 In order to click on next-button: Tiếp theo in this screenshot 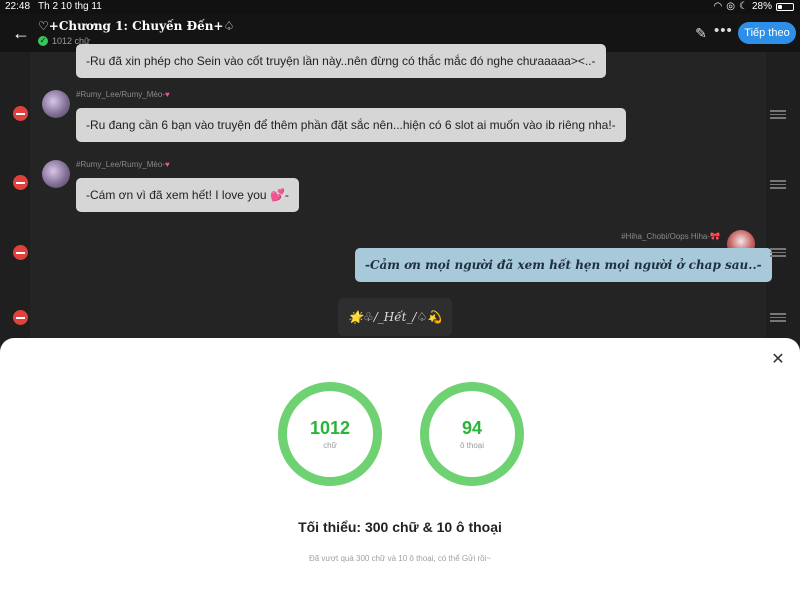, I will do `click(767, 33)`.